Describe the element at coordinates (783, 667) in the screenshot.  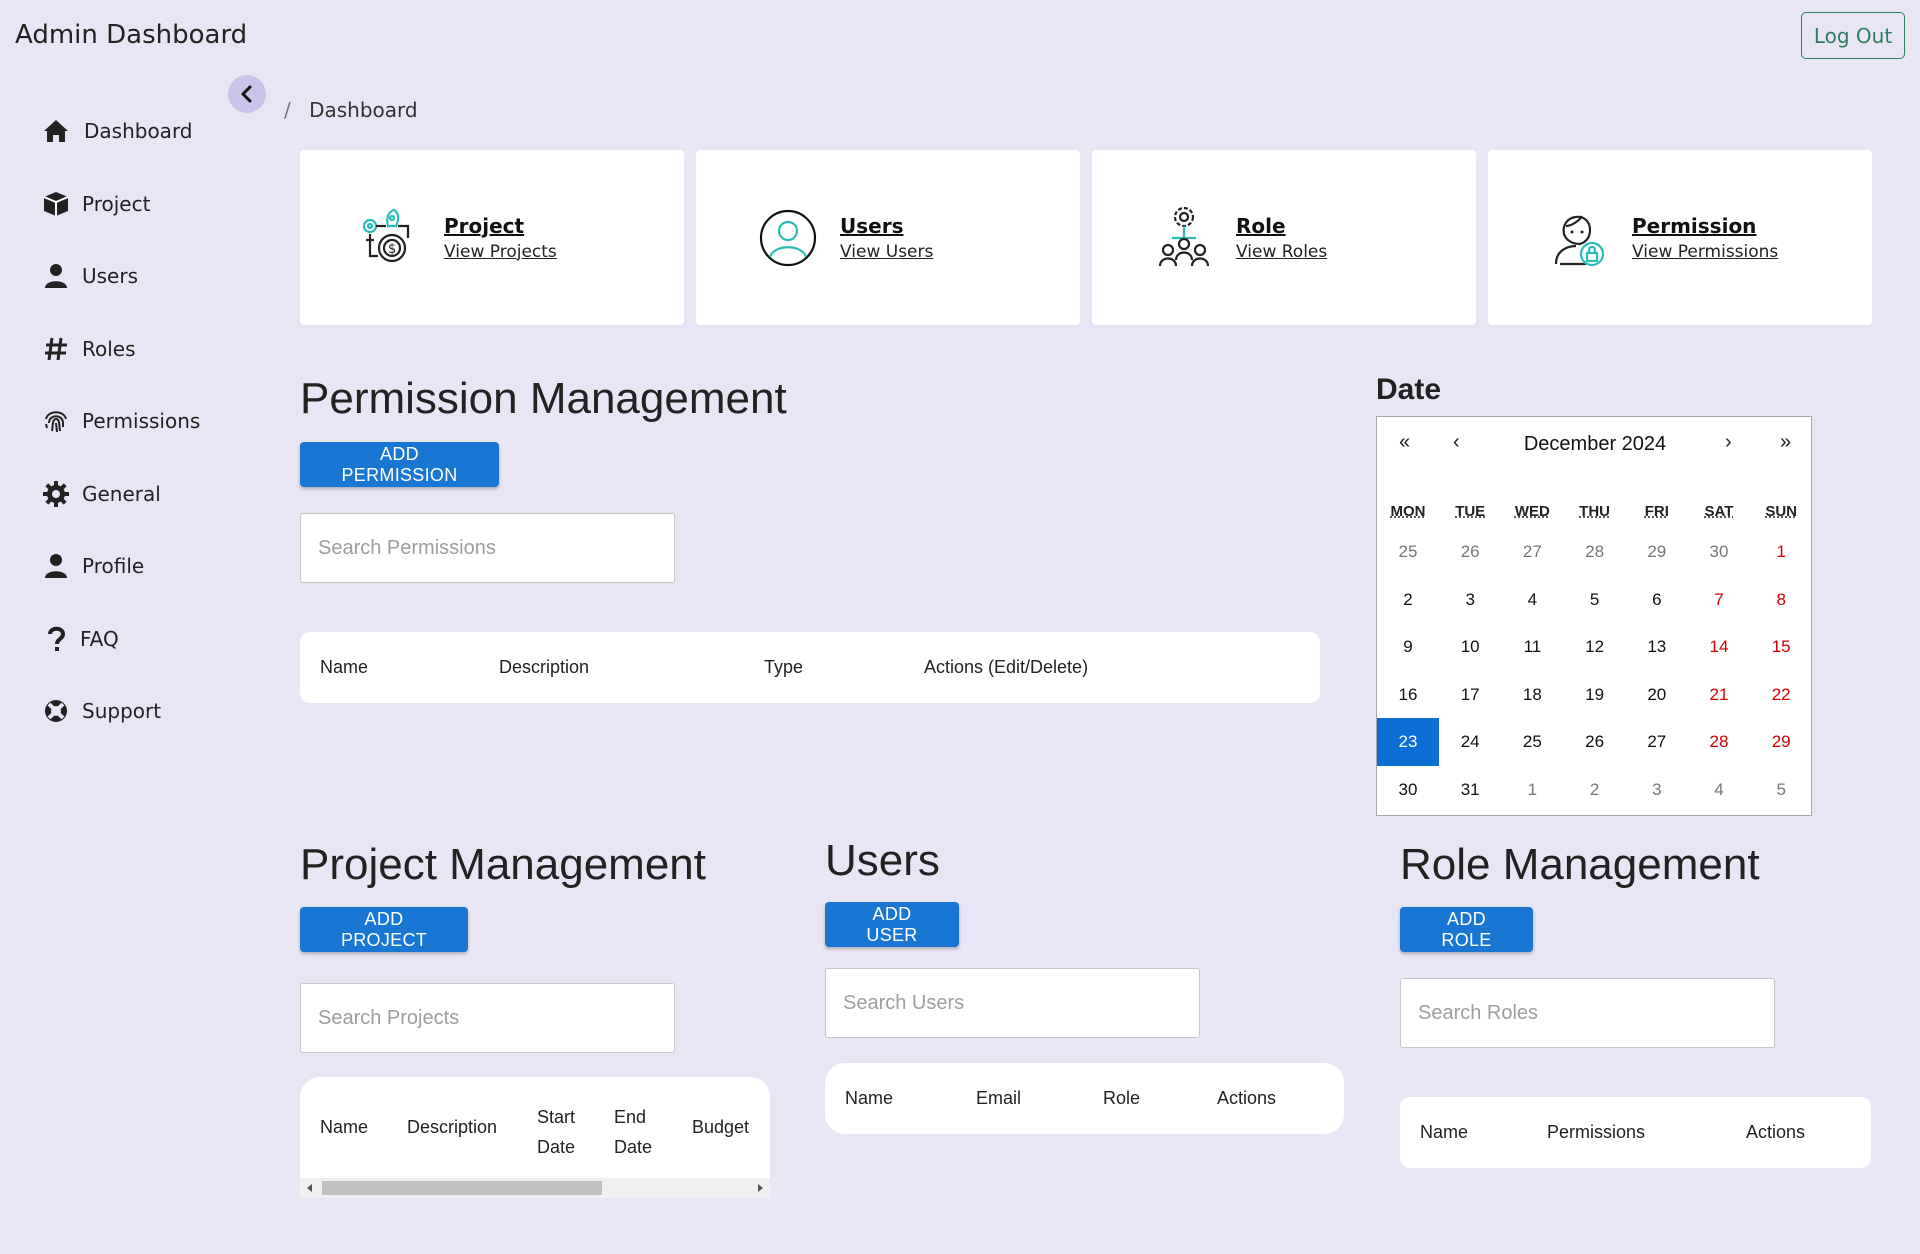
I see `column-header-type: Type` at that location.